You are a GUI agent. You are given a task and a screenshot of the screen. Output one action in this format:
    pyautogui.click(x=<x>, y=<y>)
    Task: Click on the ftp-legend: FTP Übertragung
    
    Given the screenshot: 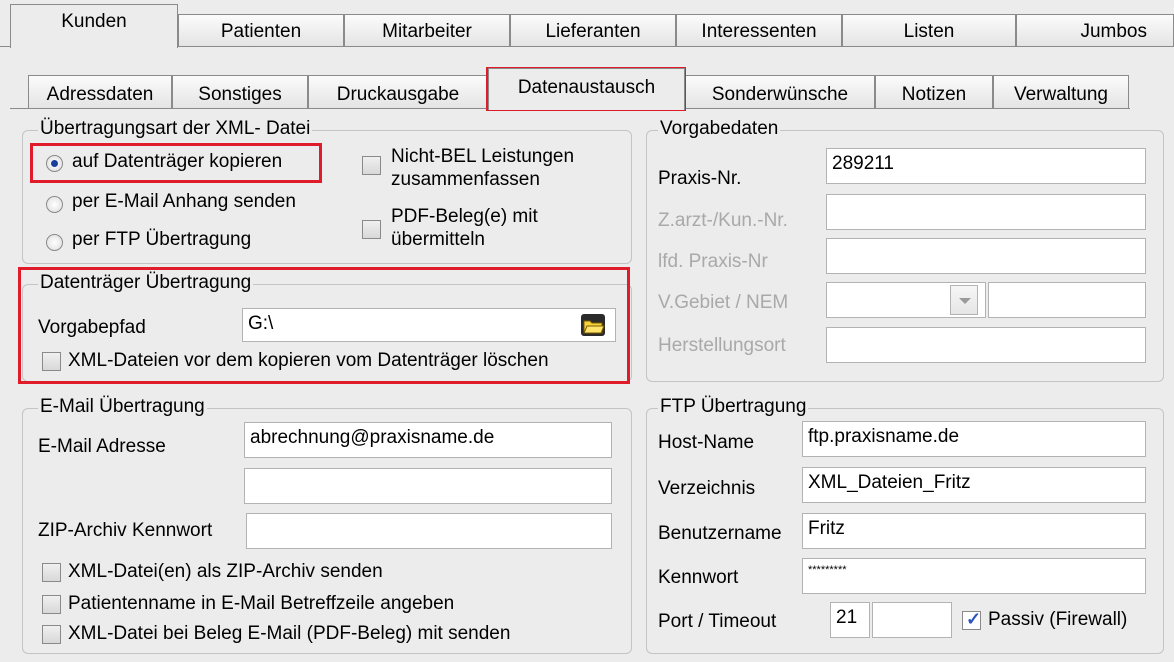 What is the action you would take?
    pyautogui.click(x=733, y=407)
    